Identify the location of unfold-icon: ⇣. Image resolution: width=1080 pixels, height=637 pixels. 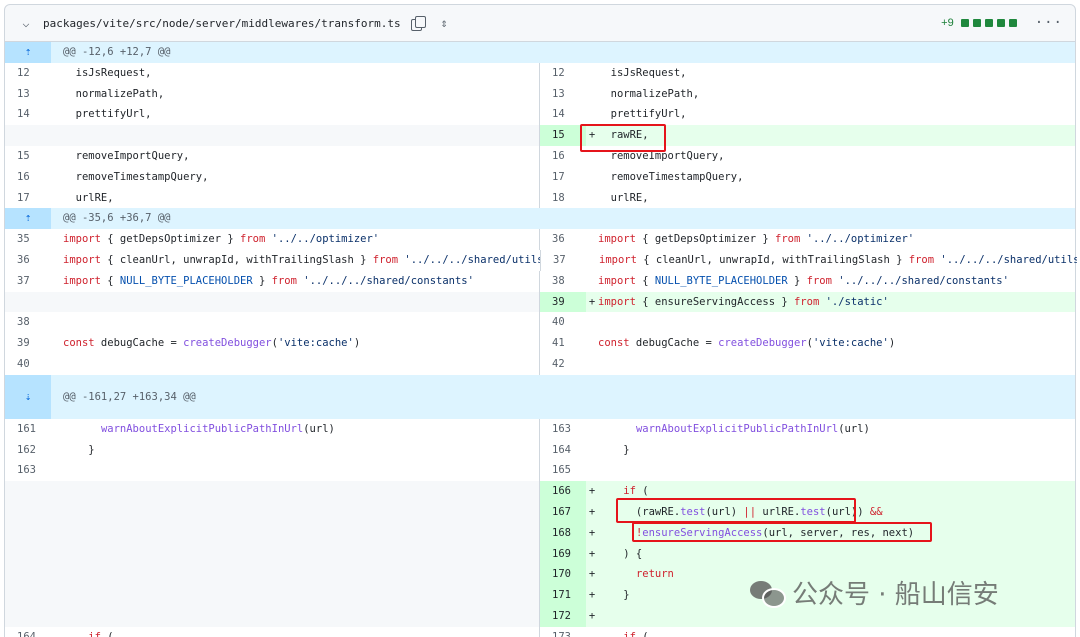
(28, 396).